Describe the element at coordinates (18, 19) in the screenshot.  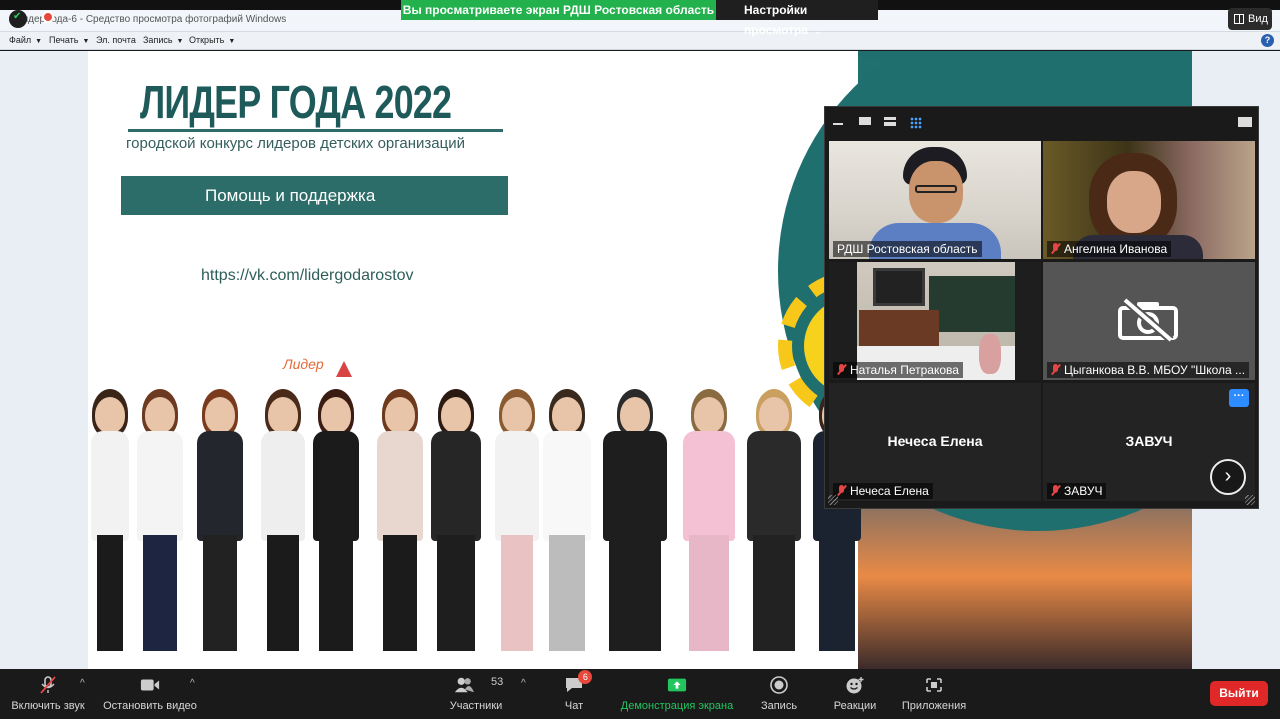
I see `security-shield-icon` at that location.